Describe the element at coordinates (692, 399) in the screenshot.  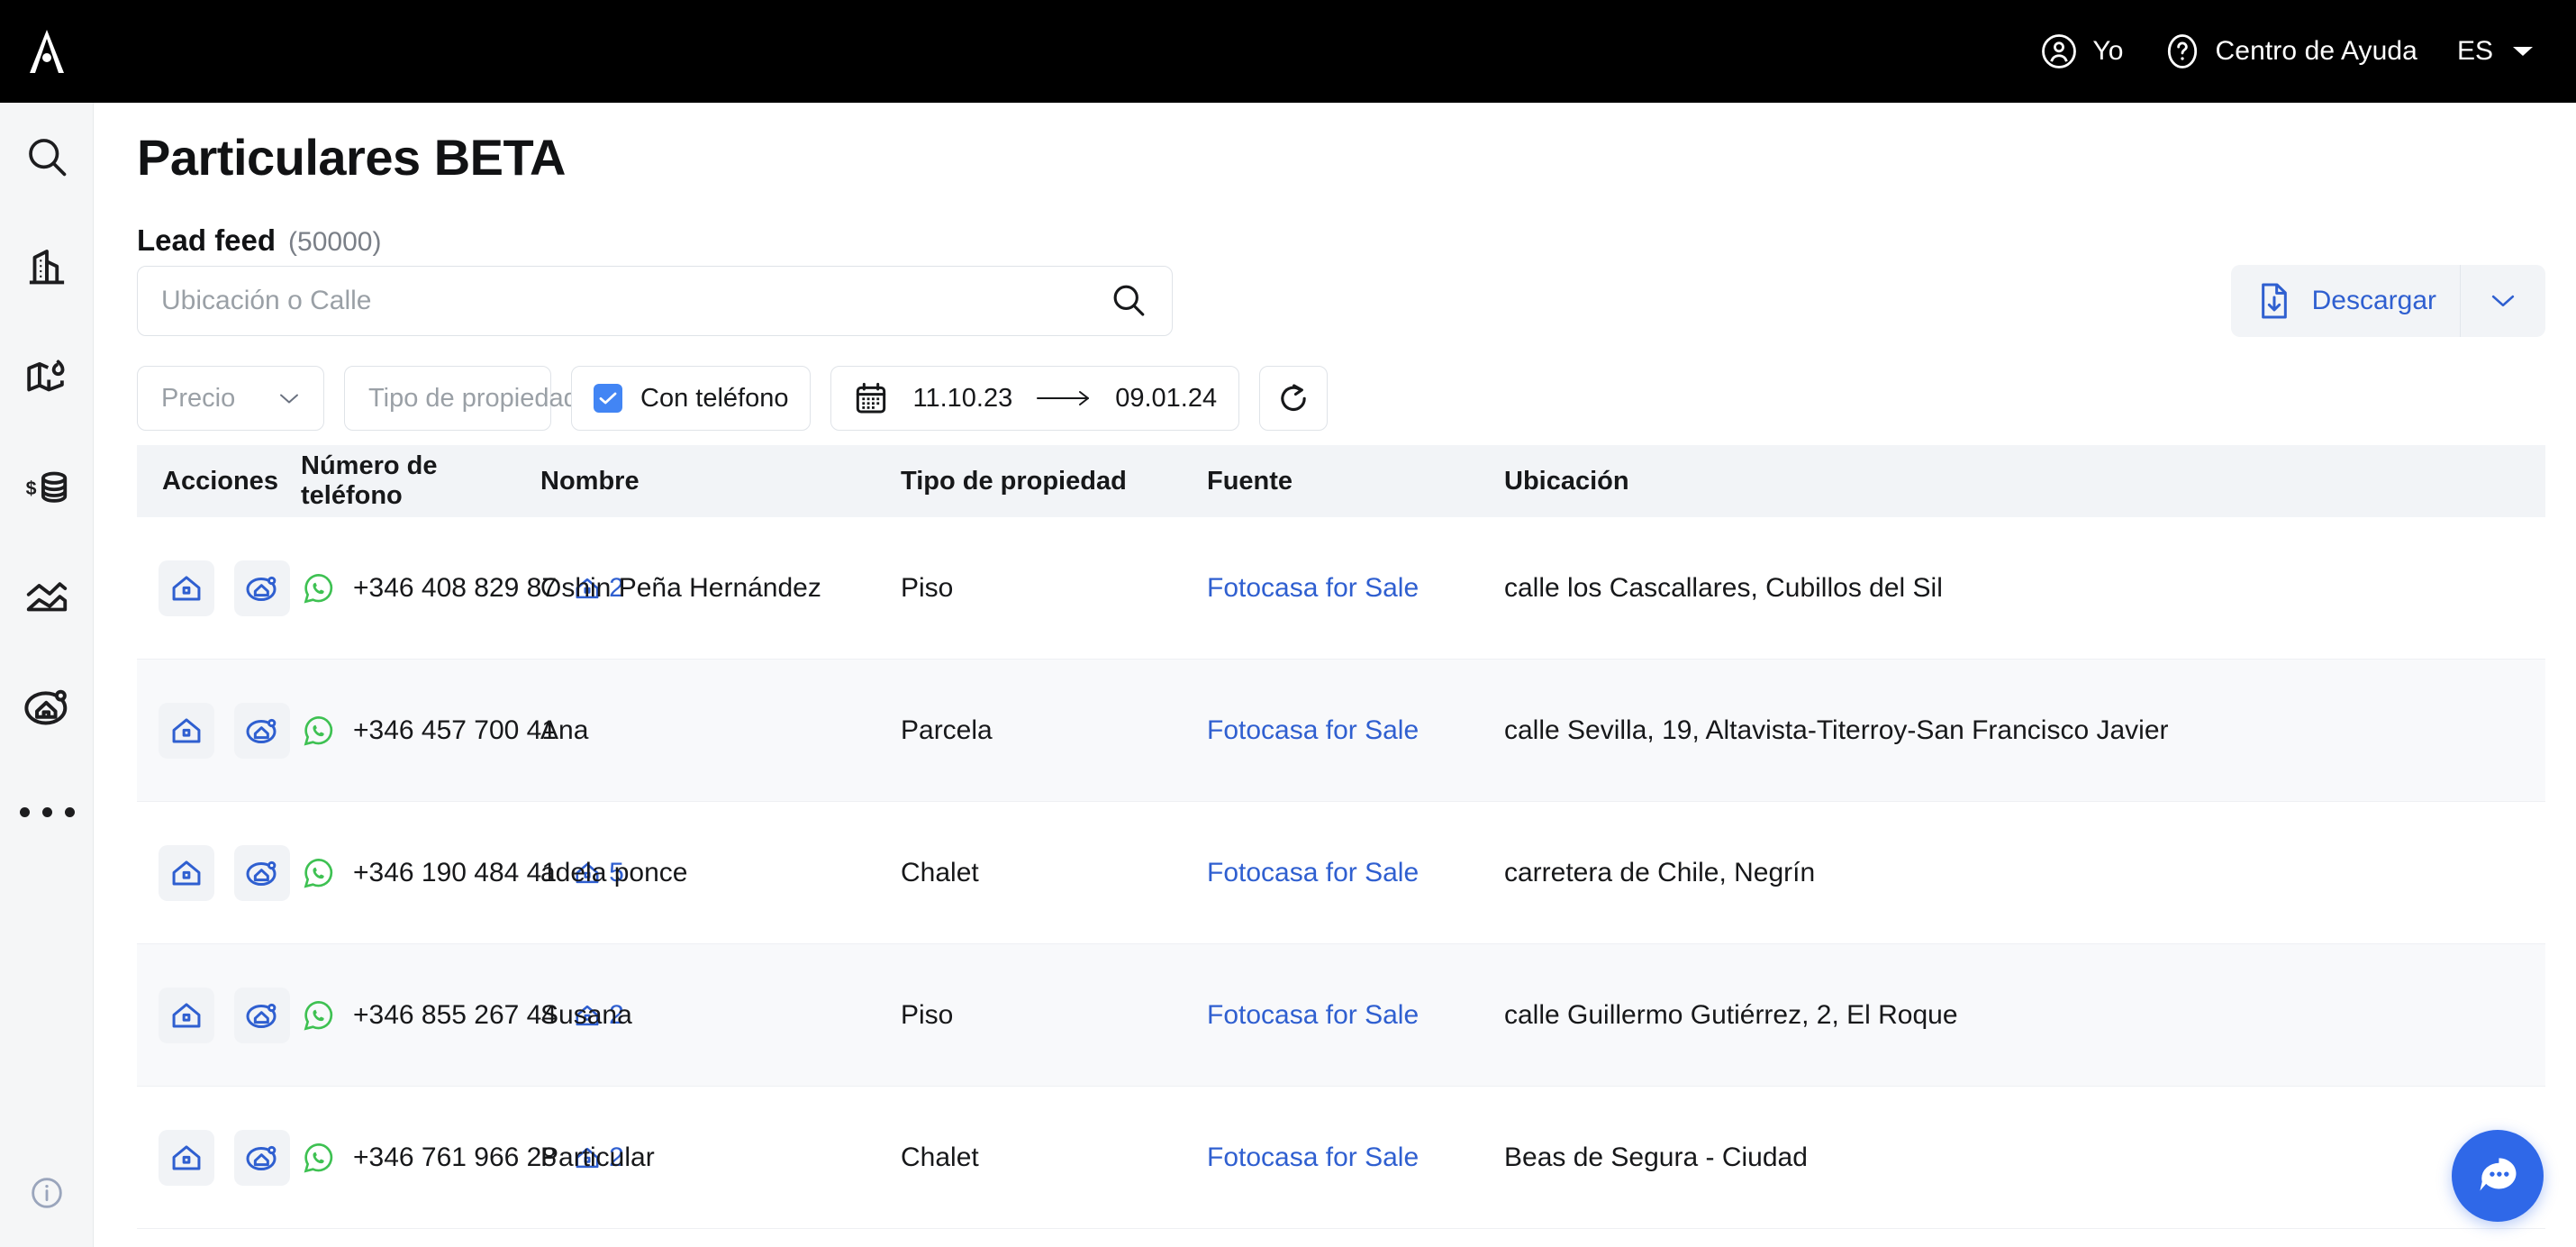
I see `with-phone-filter: Con teléfono` at that location.